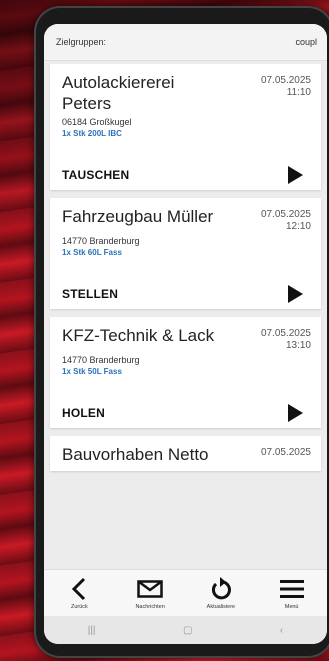 This screenshot has height=661, width=329. Describe the element at coordinates (306, 42) in the screenshot. I see `top-right-label: coupl` at that location.